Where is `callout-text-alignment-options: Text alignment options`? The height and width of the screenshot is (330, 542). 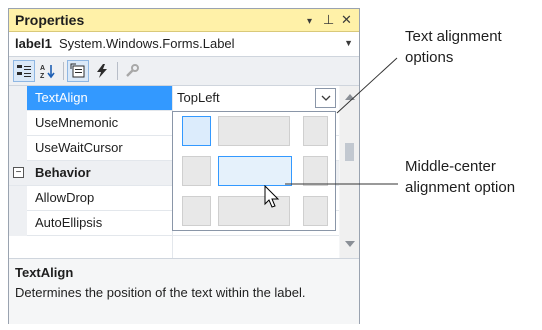
callout-text-alignment-options: Text alignment options is located at coordinates (453, 47).